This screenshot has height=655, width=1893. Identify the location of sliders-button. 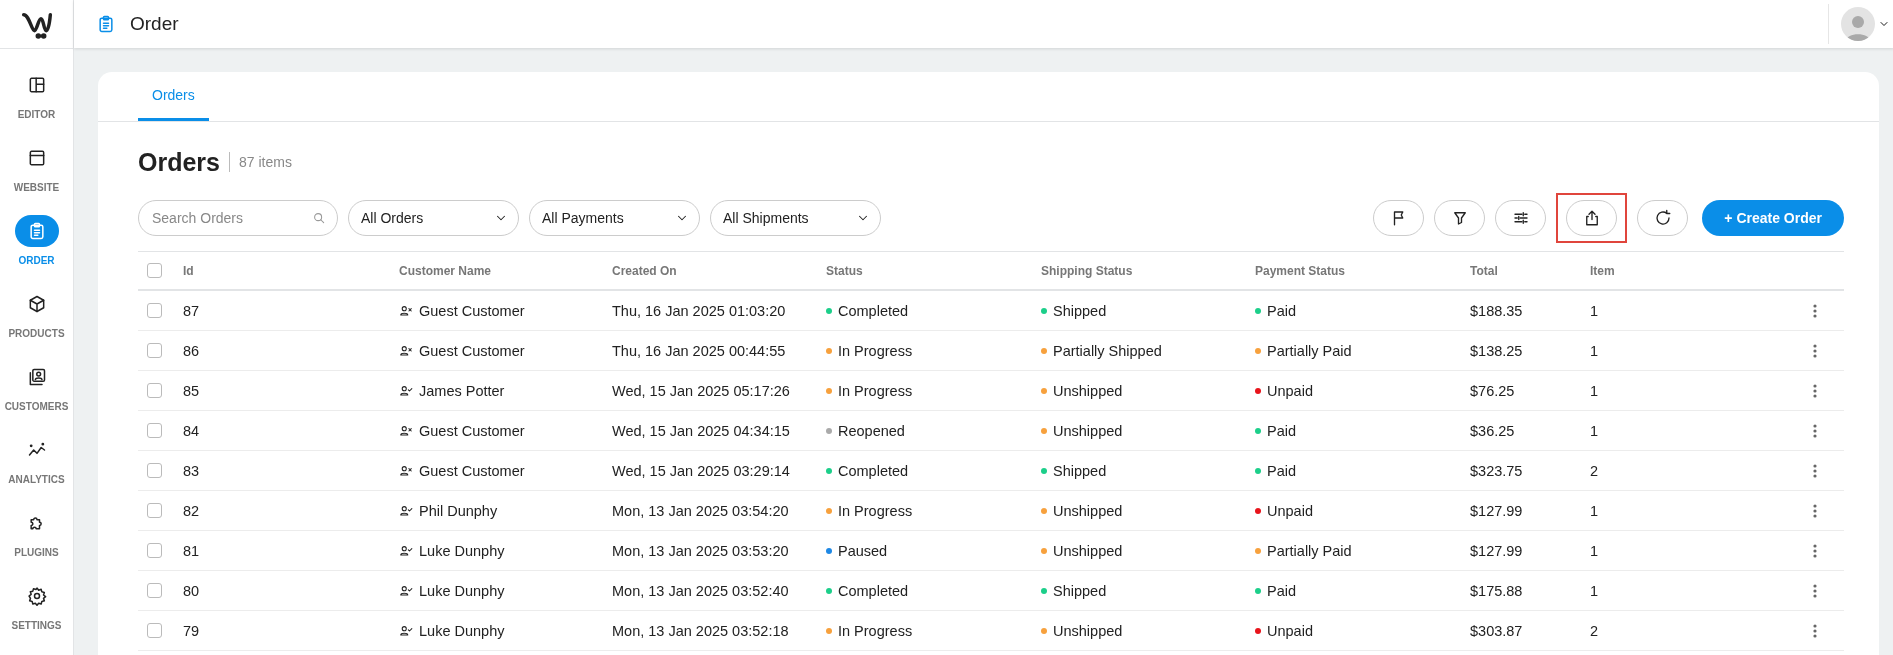
(1521, 218).